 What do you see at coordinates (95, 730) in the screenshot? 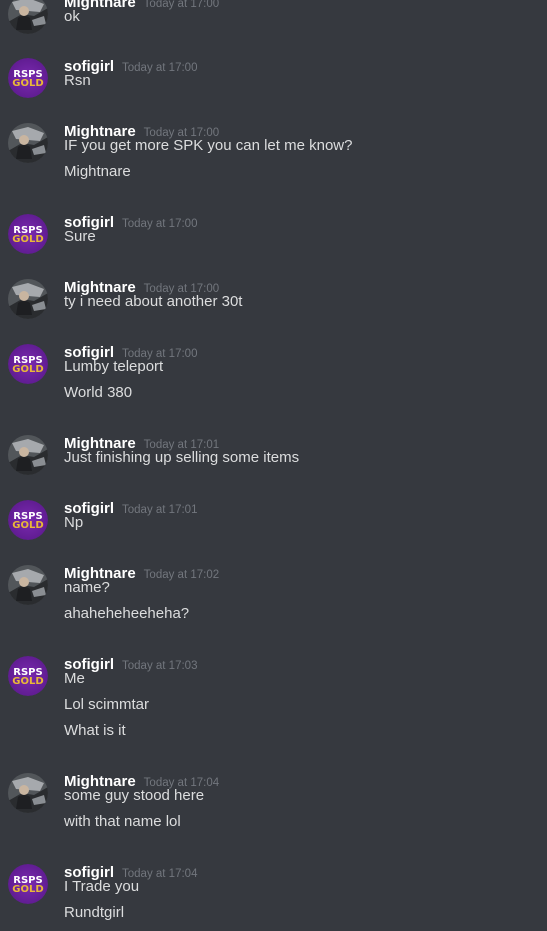
I see `message-text: What is it` at bounding box center [95, 730].